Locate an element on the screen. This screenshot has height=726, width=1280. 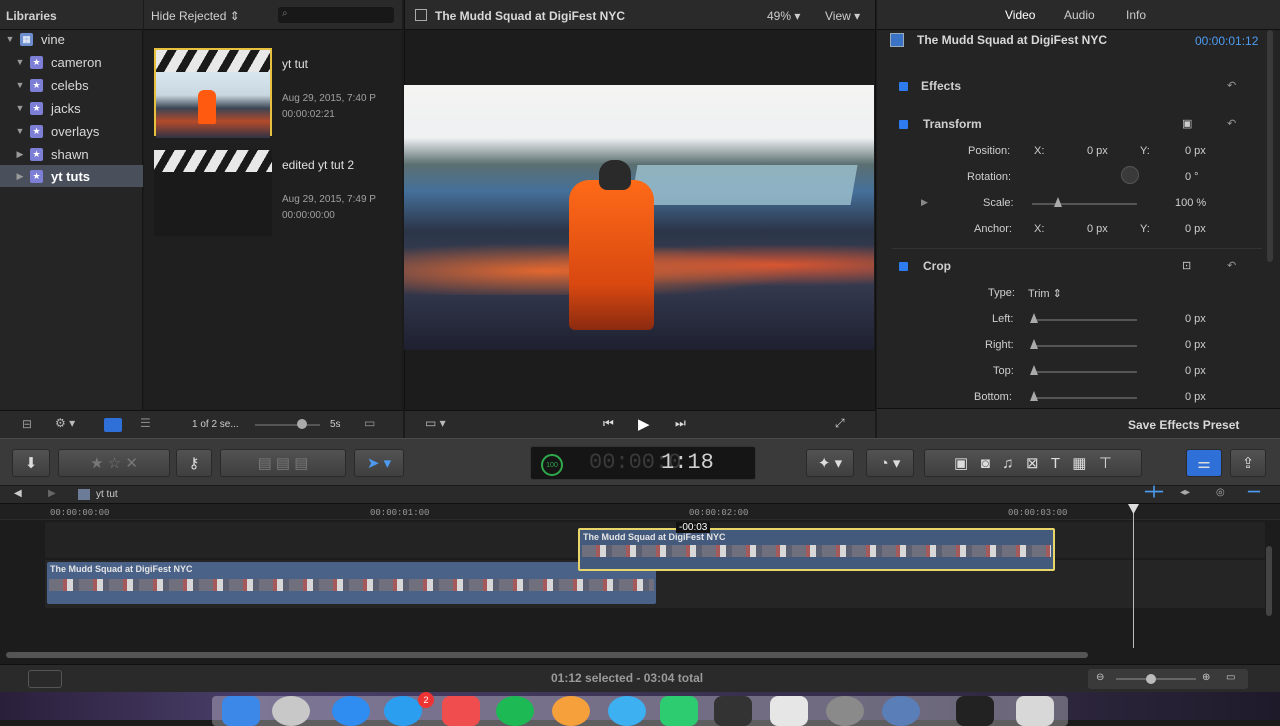
forward-arrow-icon: ▶ is located at coordinates (52, 493).